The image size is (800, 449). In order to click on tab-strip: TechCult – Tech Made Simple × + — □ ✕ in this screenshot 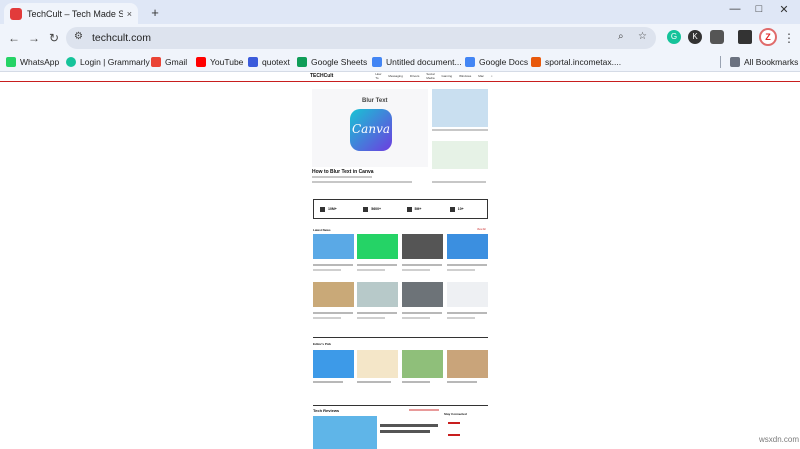, I will do `click(400, 12)`.